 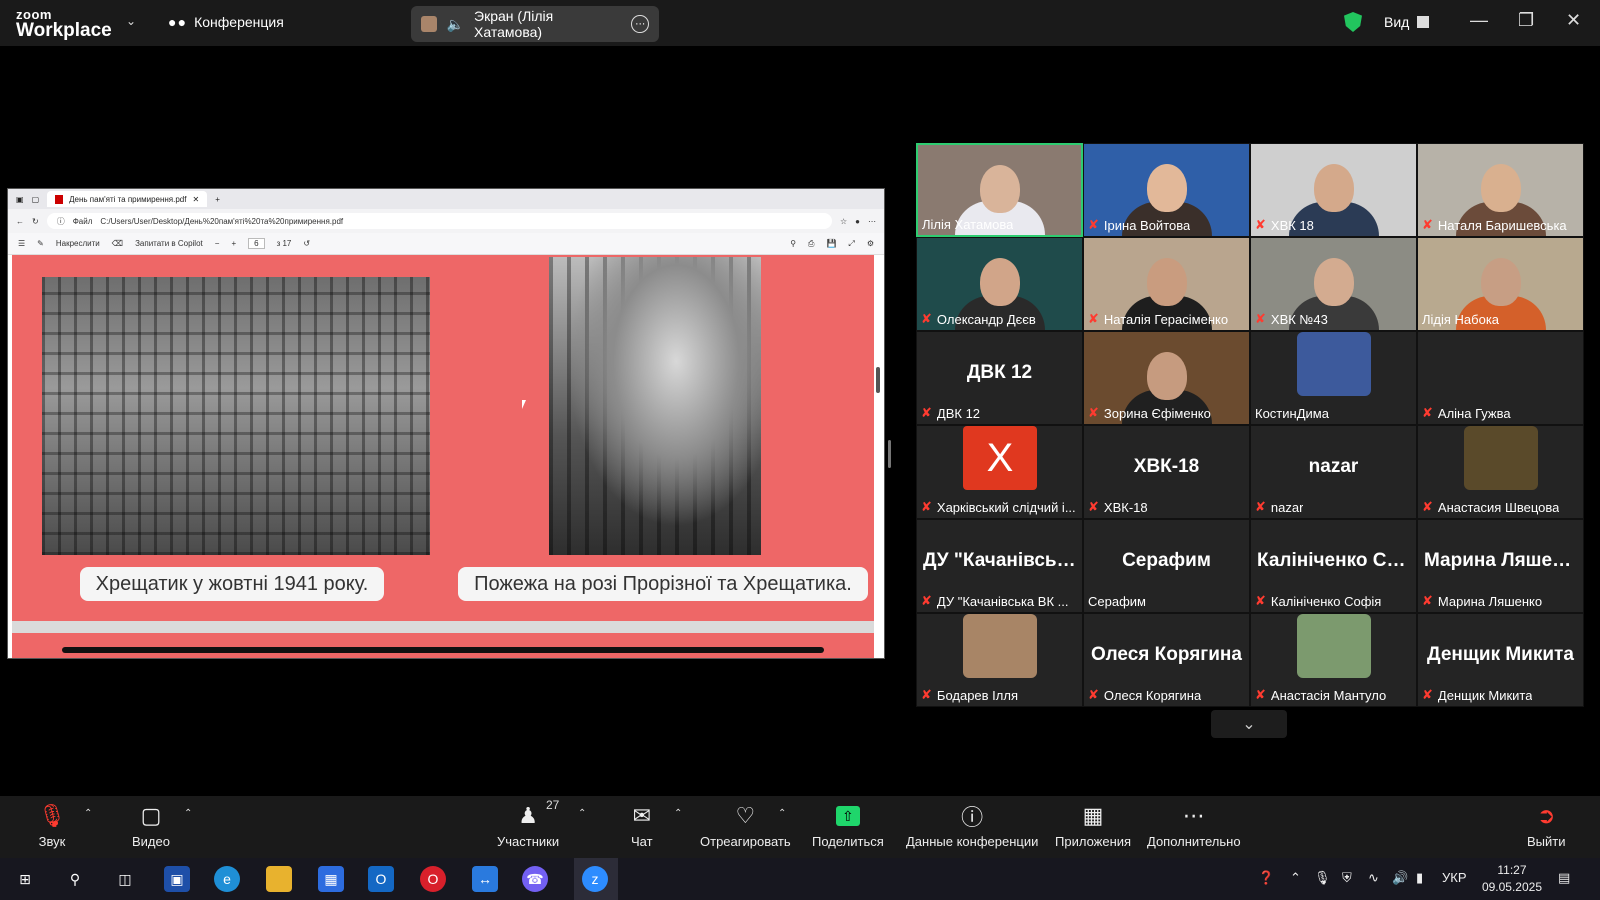 What do you see at coordinates (125, 879) in the screenshot?
I see `task-view-icon: ◫` at bounding box center [125, 879].